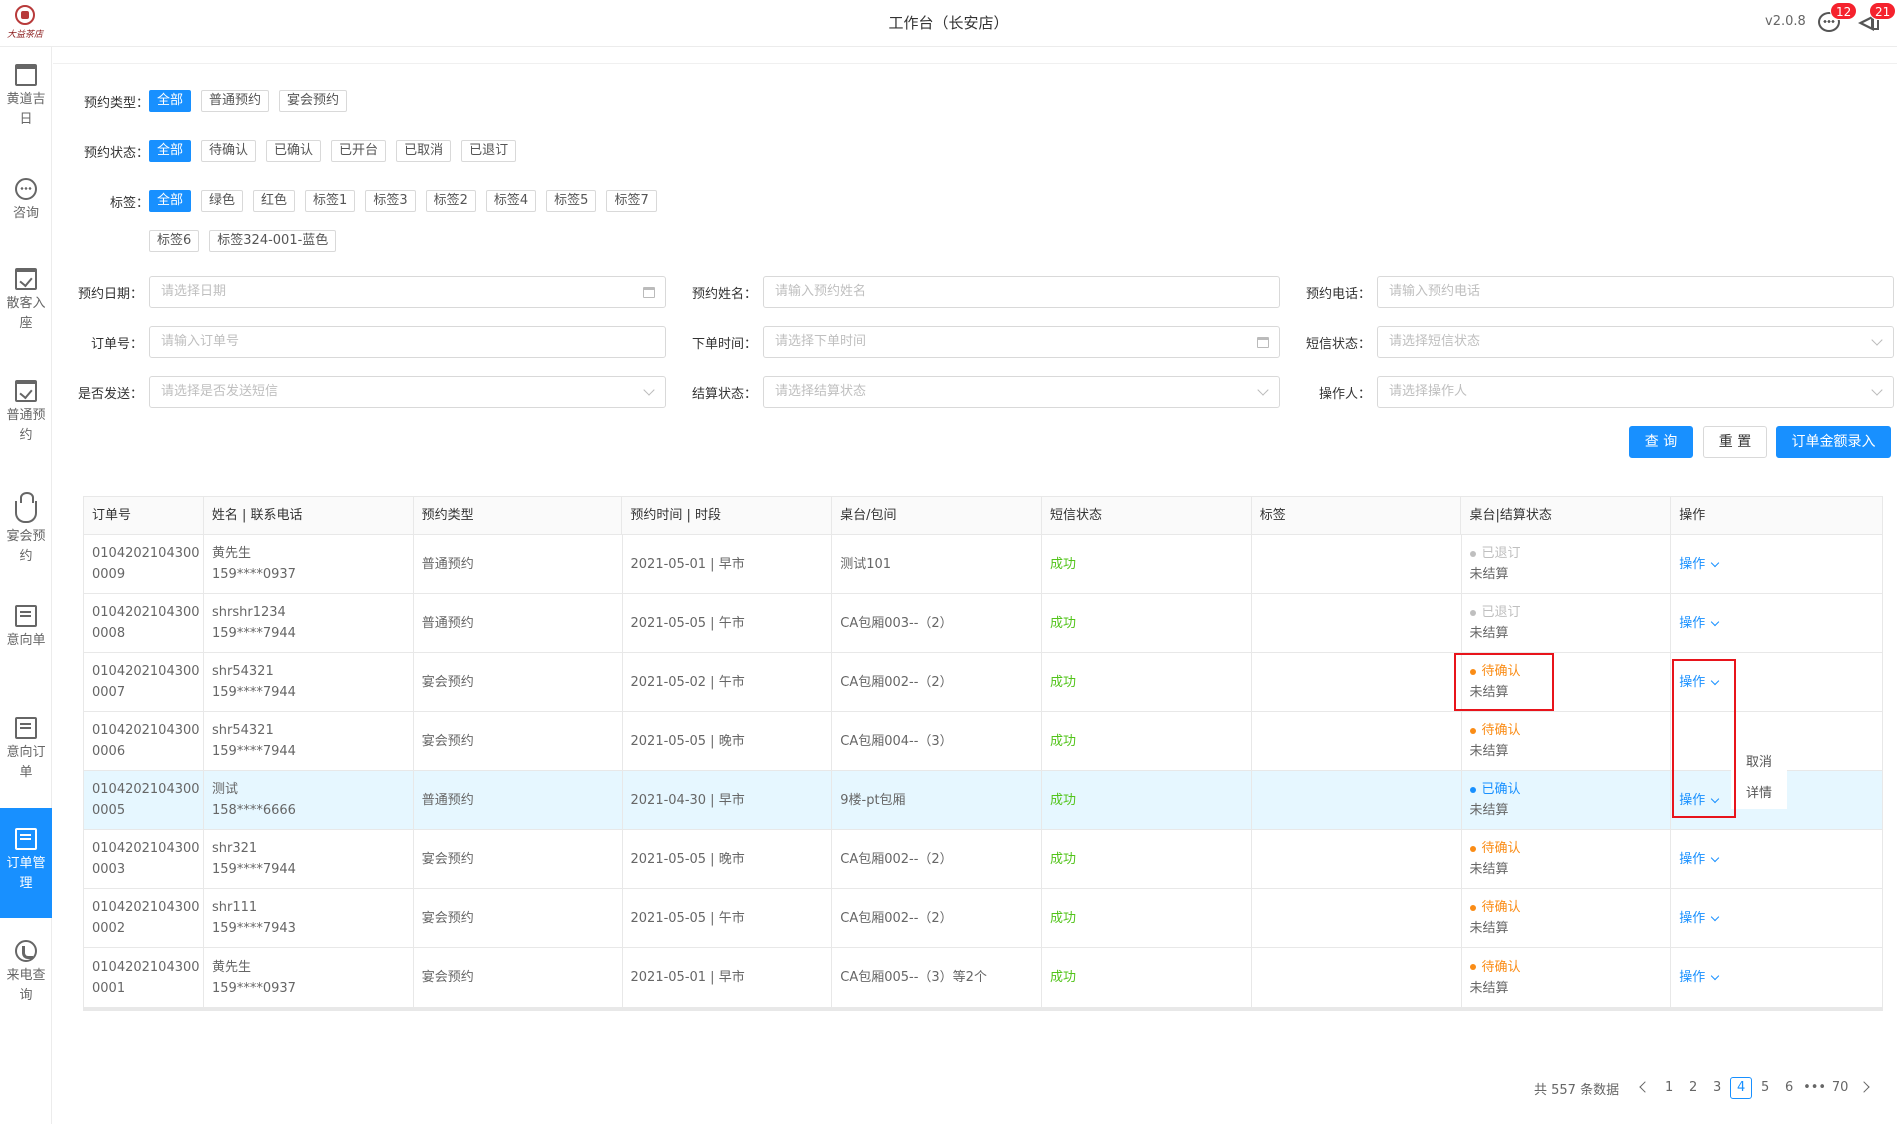  Describe the element at coordinates (1735, 442) in the screenshot. I see `reset-button: 重 置` at that location.